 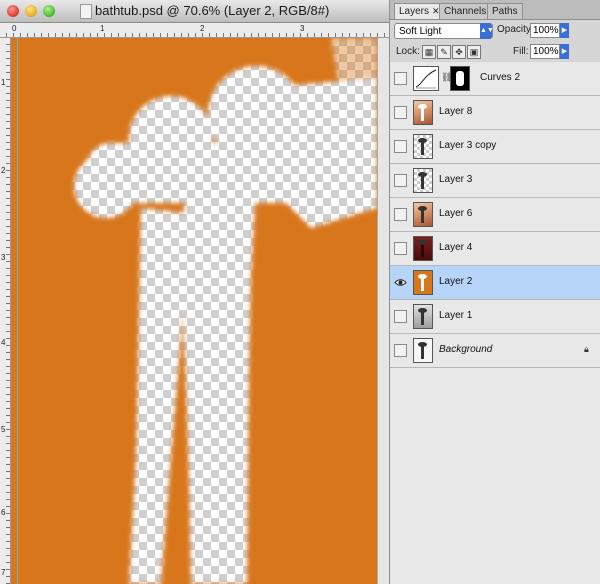 I want to click on ruler-tick-label: 5, so click(x=3, y=429).